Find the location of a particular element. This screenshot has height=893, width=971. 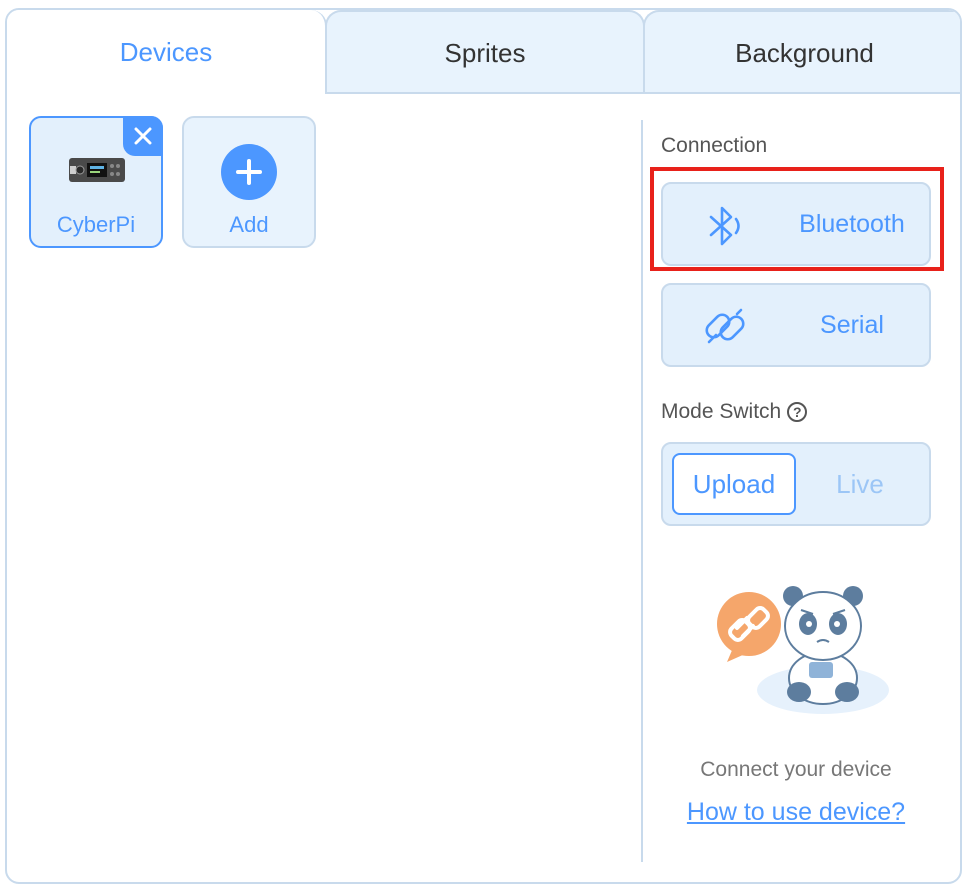

serial-cable-icon is located at coordinates (725, 326).